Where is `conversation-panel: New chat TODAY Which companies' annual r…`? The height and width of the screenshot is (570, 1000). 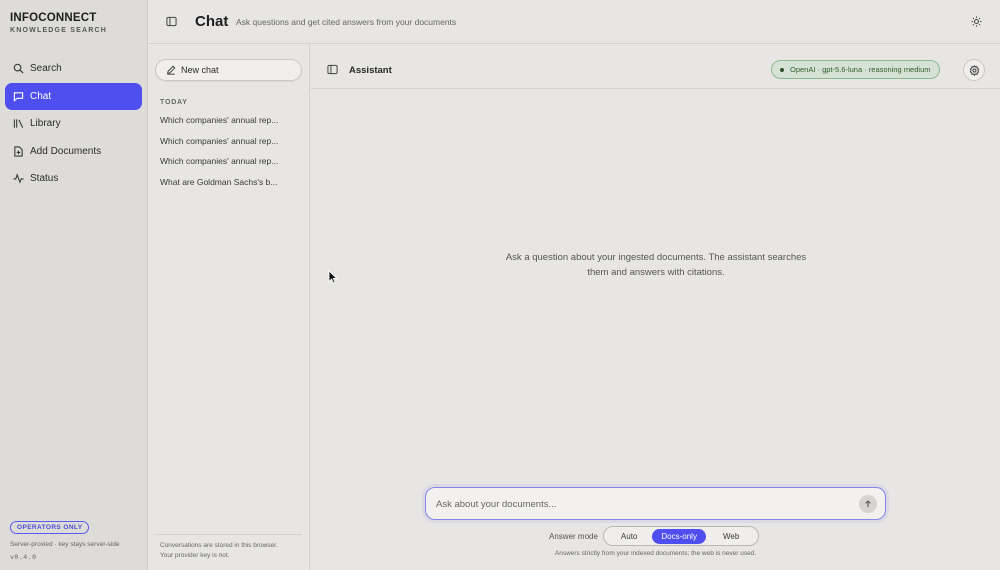 conversation-panel: New chat TODAY Which companies' annual r… is located at coordinates (229, 307).